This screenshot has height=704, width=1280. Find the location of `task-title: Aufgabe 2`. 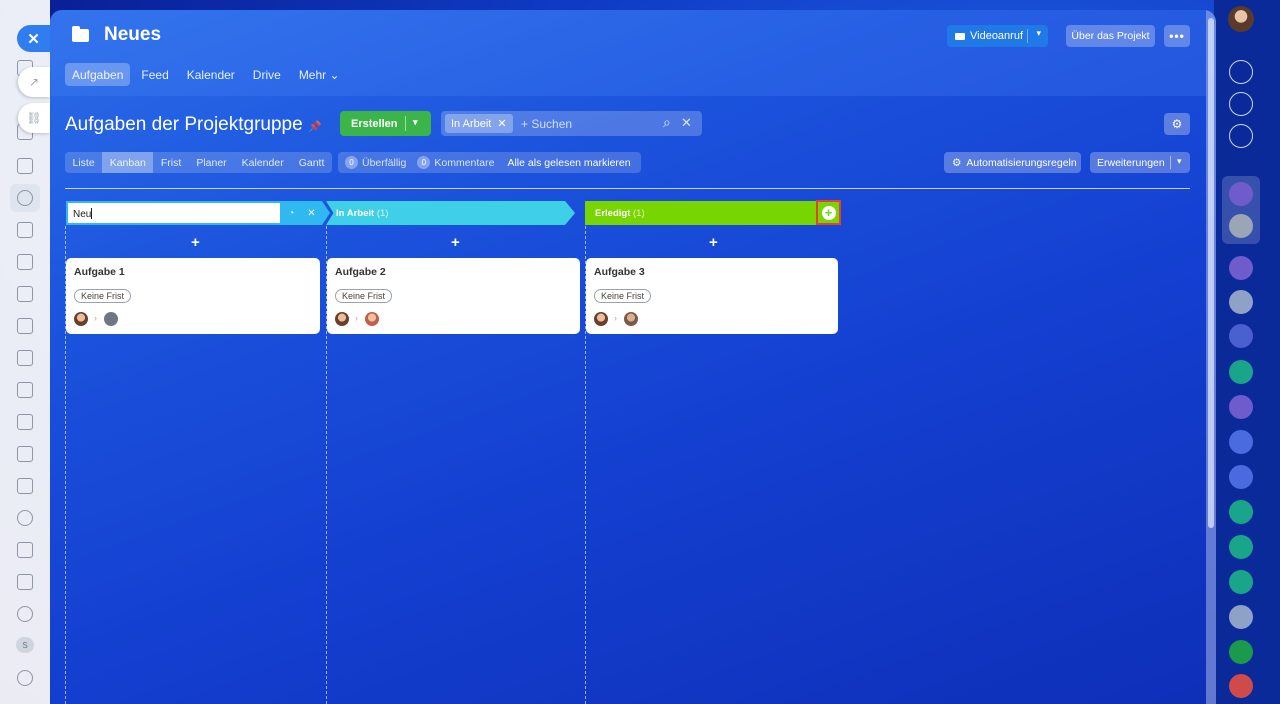

task-title: Aufgabe 2 is located at coordinates (360, 272).